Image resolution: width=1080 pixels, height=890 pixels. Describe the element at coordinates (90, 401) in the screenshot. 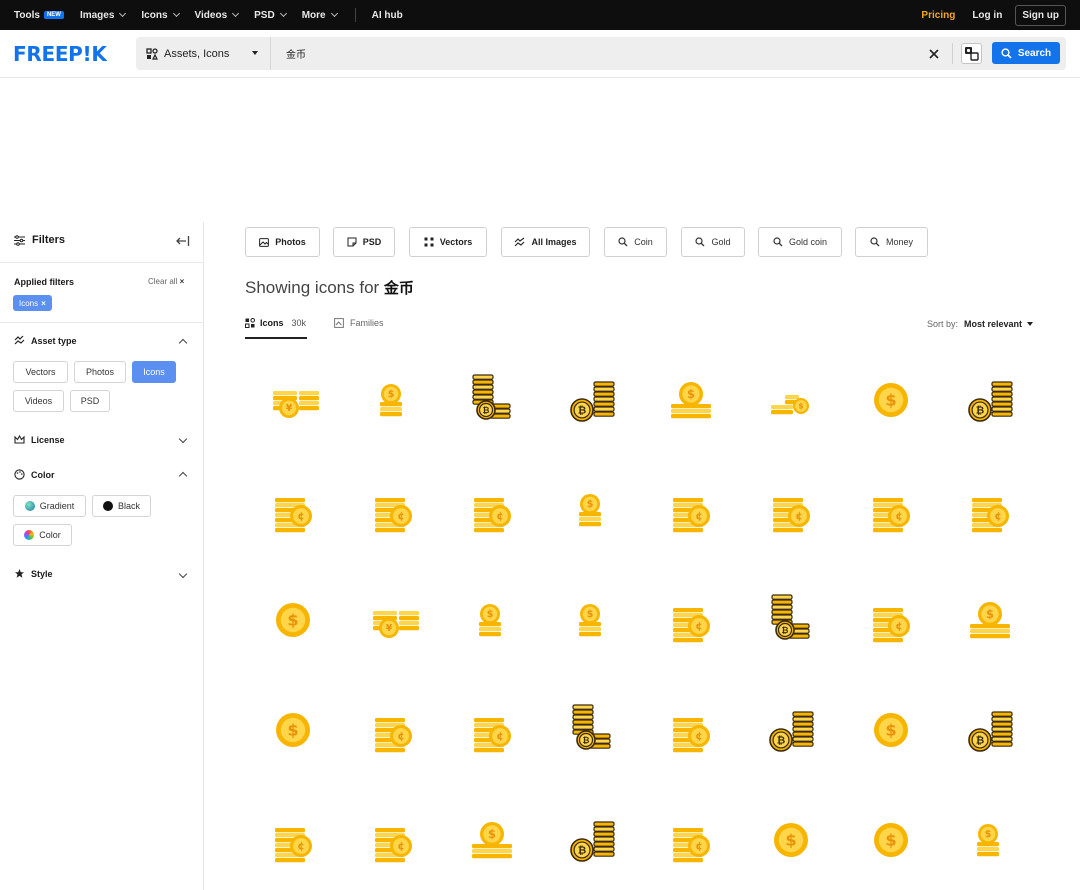

I see `filter-psd-button: PSD` at that location.